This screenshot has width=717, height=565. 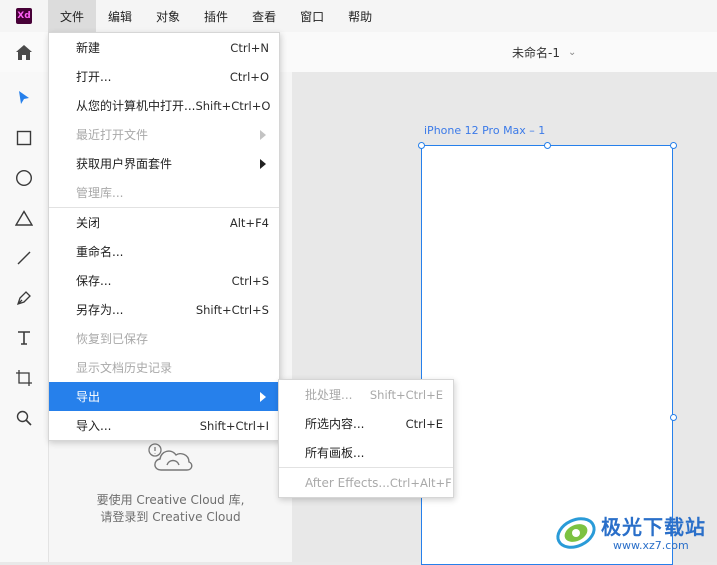 I want to click on triangle-tool, so click(x=24, y=218).